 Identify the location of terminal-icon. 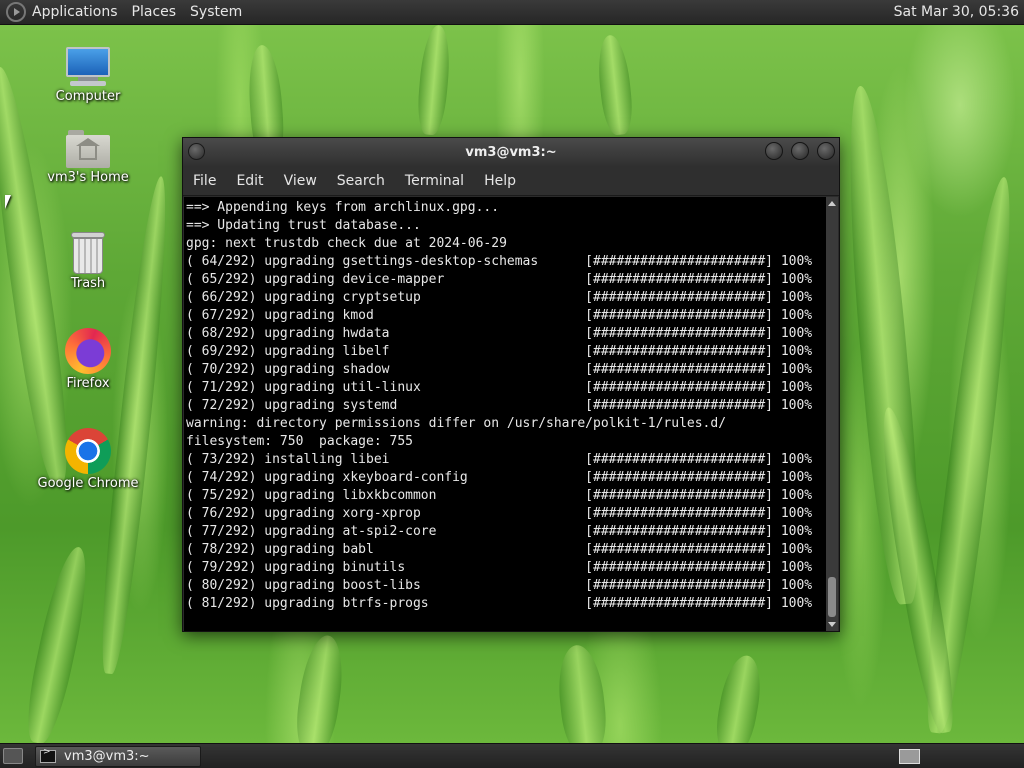
(48, 755).